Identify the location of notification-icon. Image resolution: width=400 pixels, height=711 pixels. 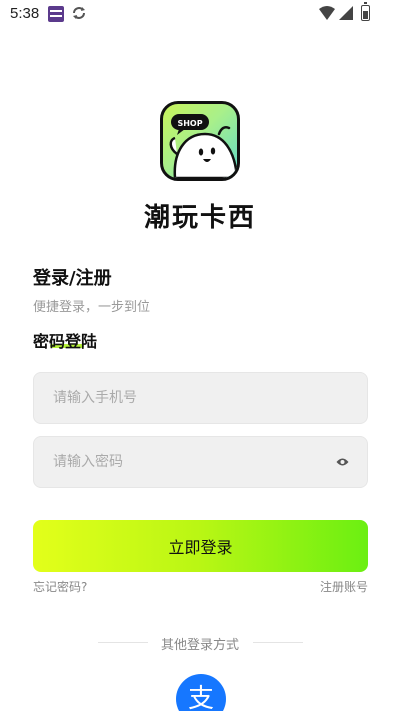
(56, 14).